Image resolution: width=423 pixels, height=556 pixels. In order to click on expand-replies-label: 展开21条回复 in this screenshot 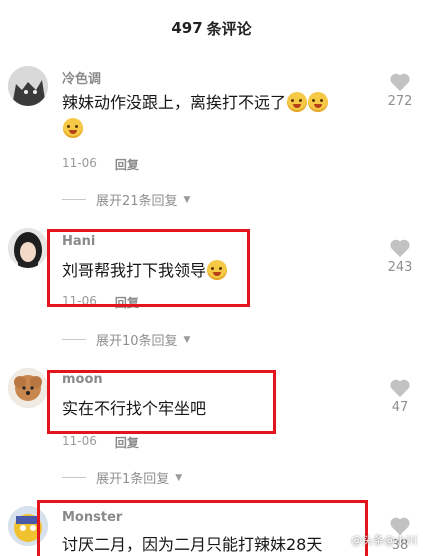, I will do `click(137, 201)`.